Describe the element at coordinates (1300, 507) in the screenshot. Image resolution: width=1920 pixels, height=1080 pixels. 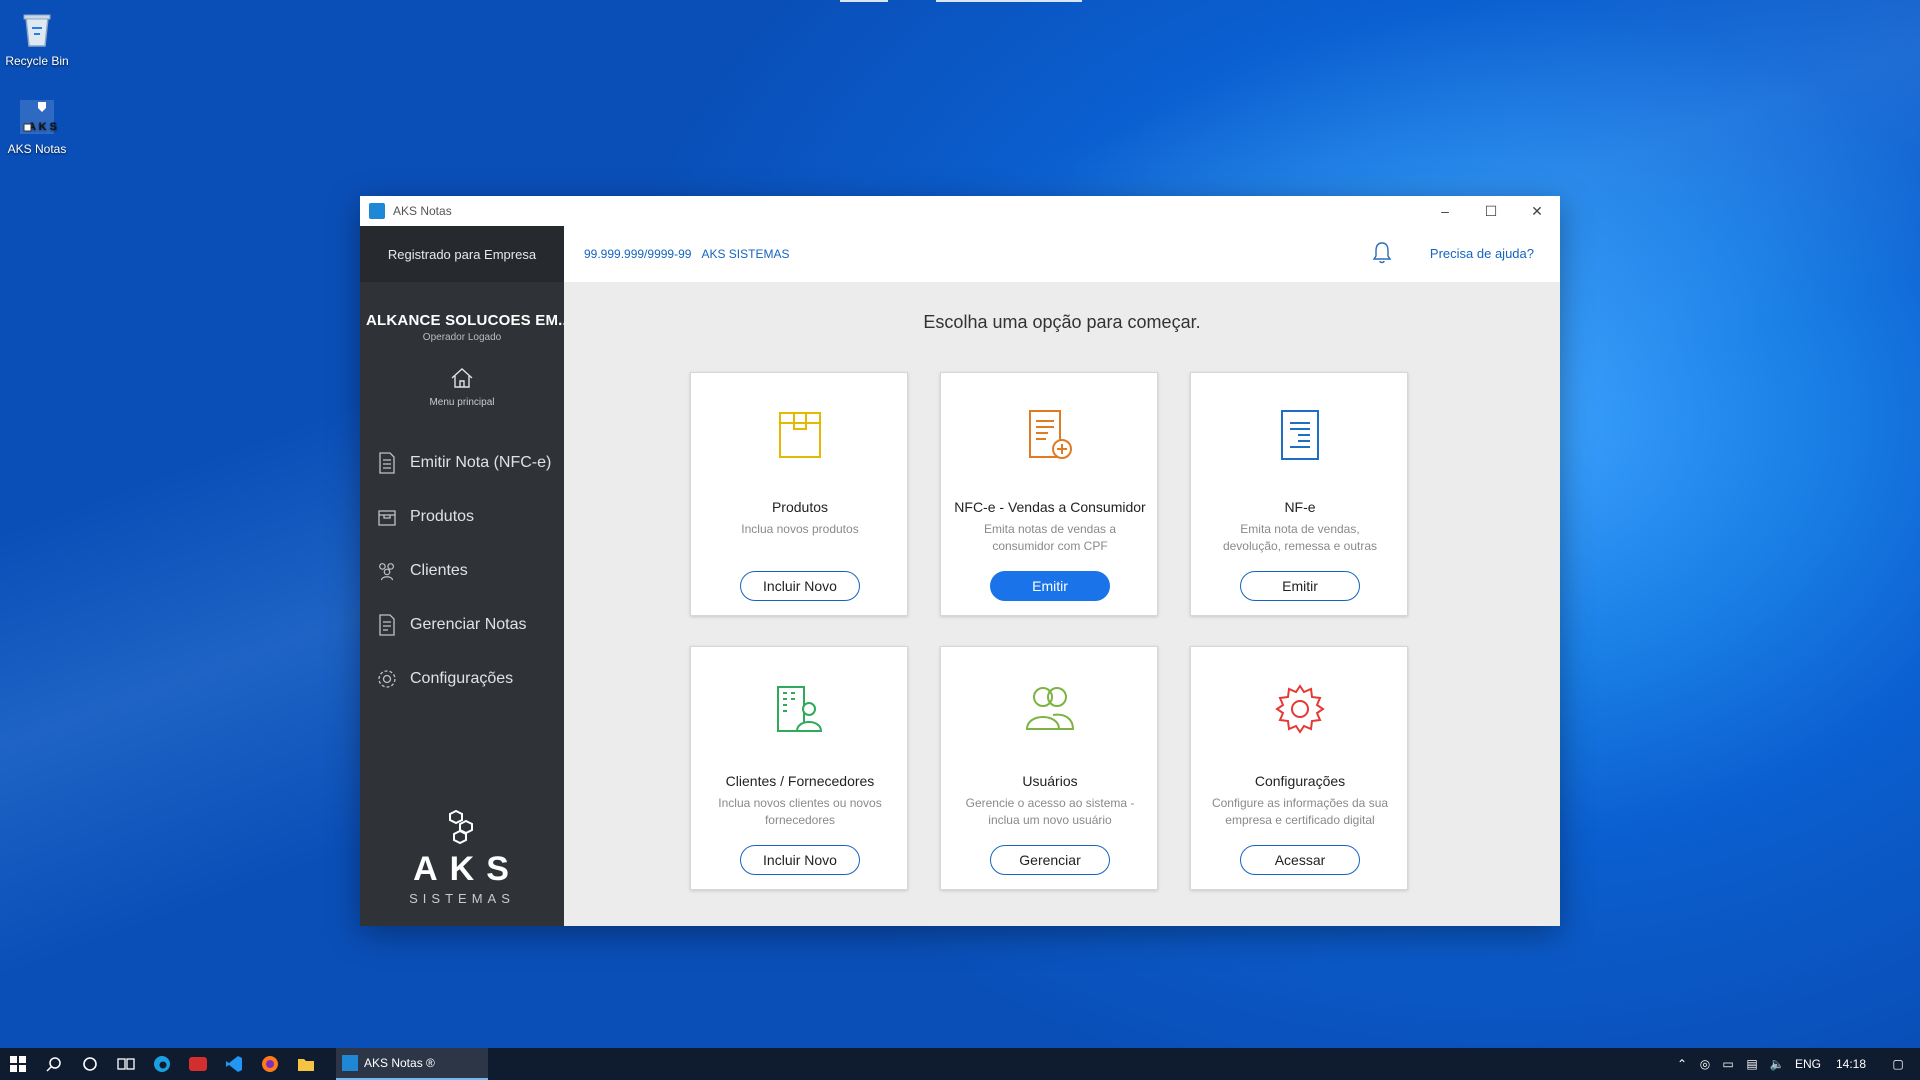
I see `card-title: NF-e` at that location.